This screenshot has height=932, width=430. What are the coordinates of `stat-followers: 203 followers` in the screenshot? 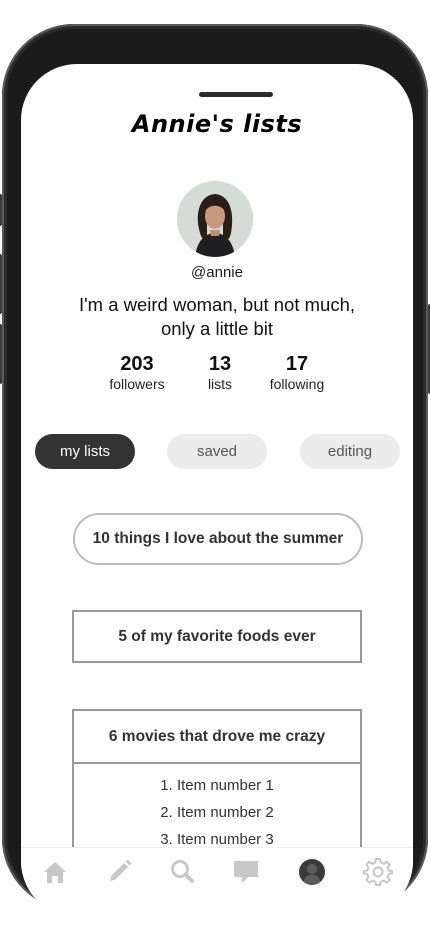 It's located at (137, 373).